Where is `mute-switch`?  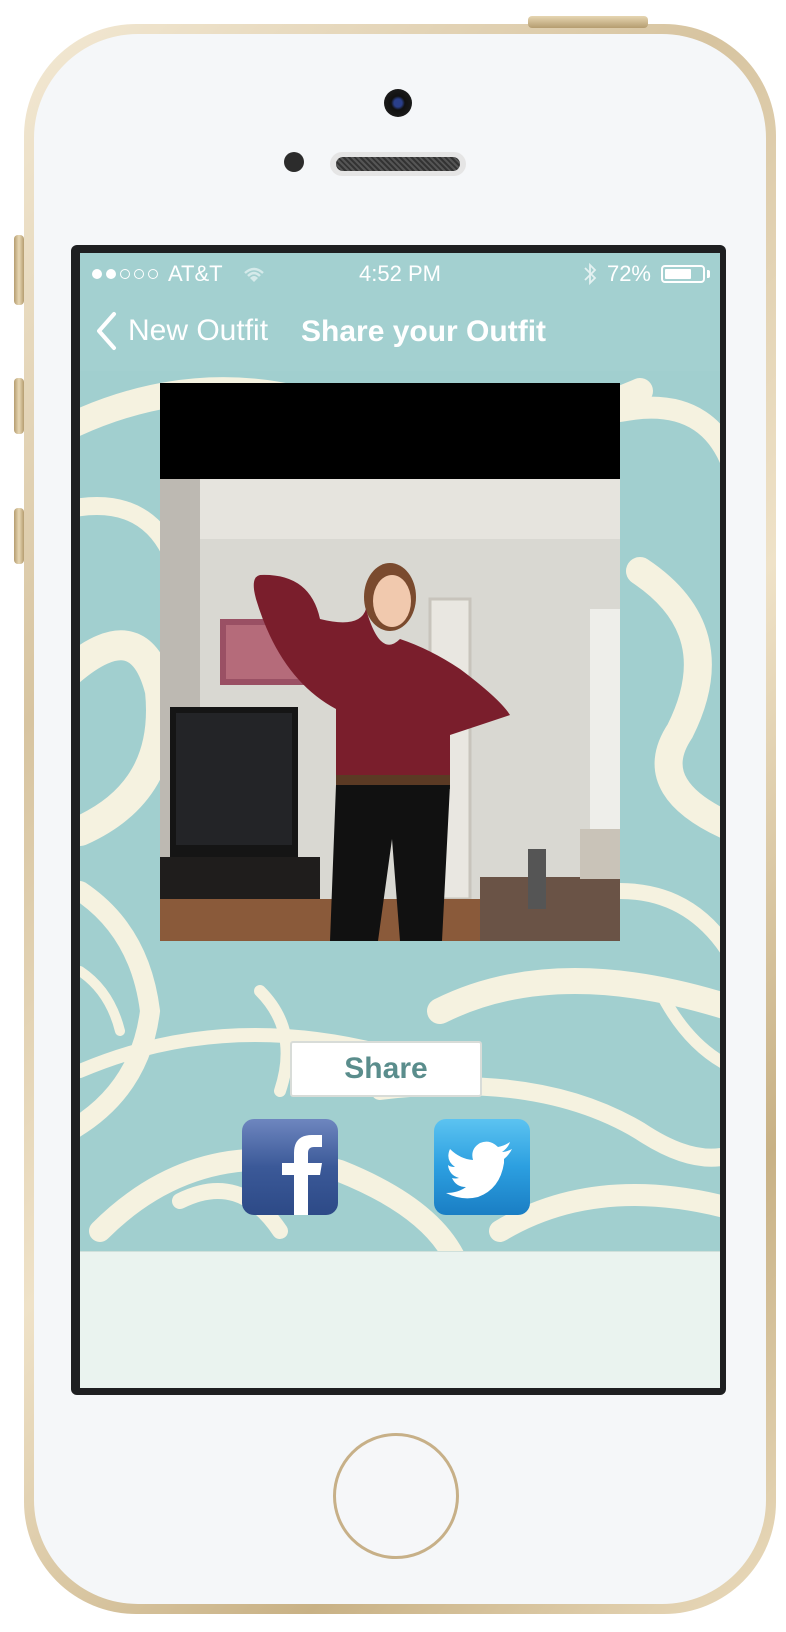 mute-switch is located at coordinates (19, 270).